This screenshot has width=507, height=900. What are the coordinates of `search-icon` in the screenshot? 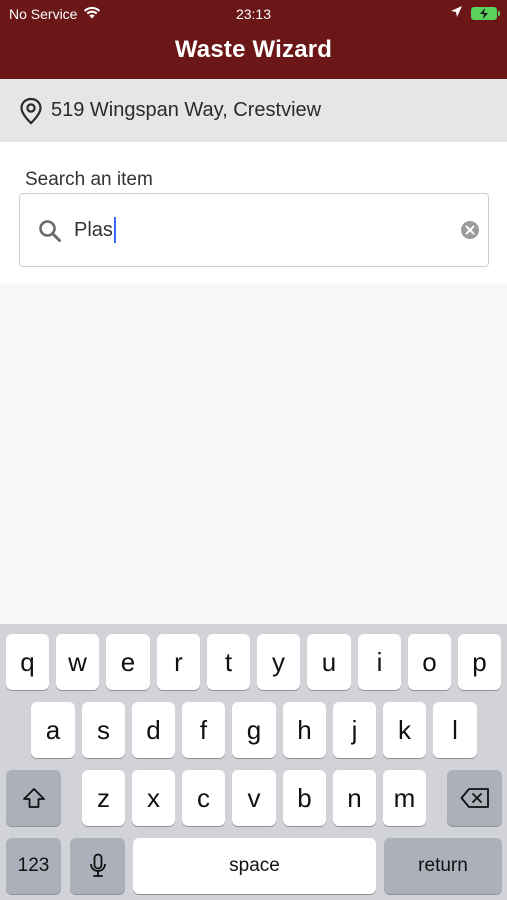 It's located at (50, 233).